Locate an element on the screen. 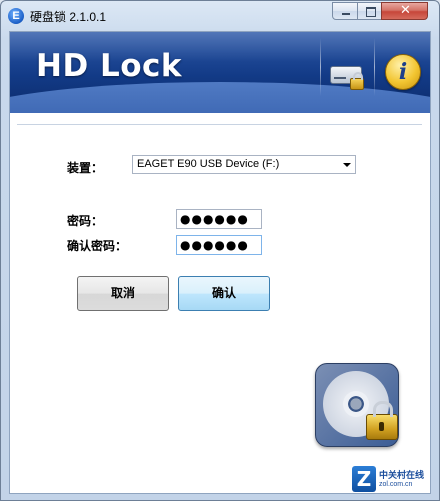 The image size is (440, 501). app-icon: E is located at coordinates (16, 16).